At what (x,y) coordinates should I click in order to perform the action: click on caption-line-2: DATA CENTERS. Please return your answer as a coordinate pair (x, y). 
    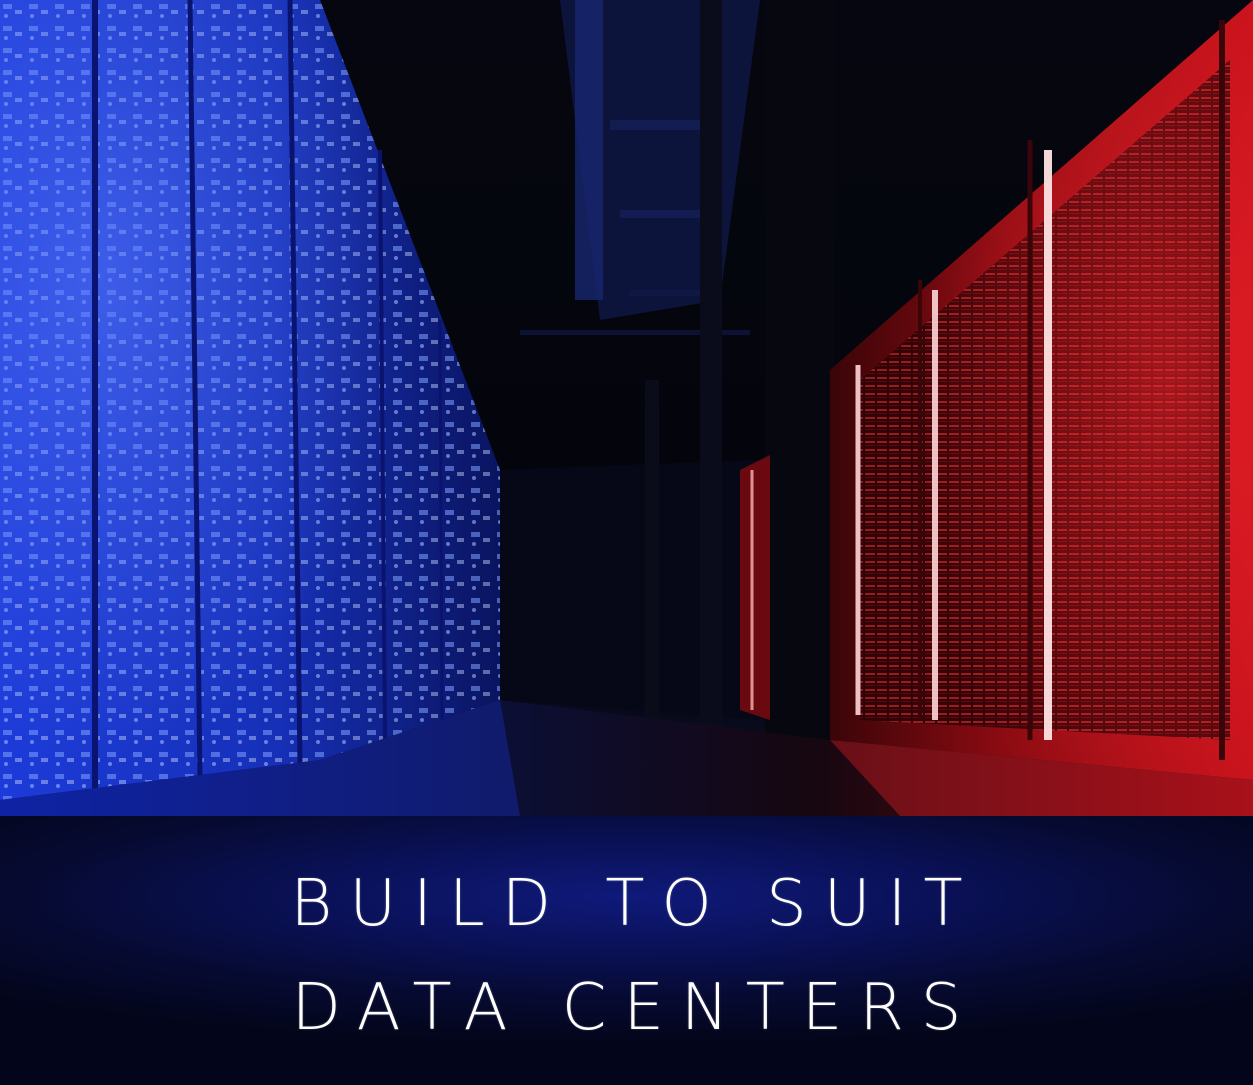
    Looking at the image, I should click on (635, 1008).